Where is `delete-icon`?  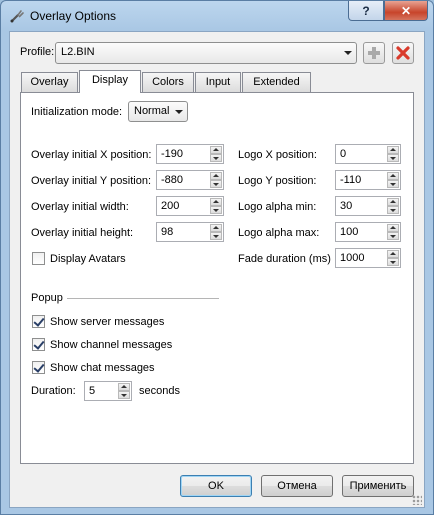 delete-icon is located at coordinates (403, 53).